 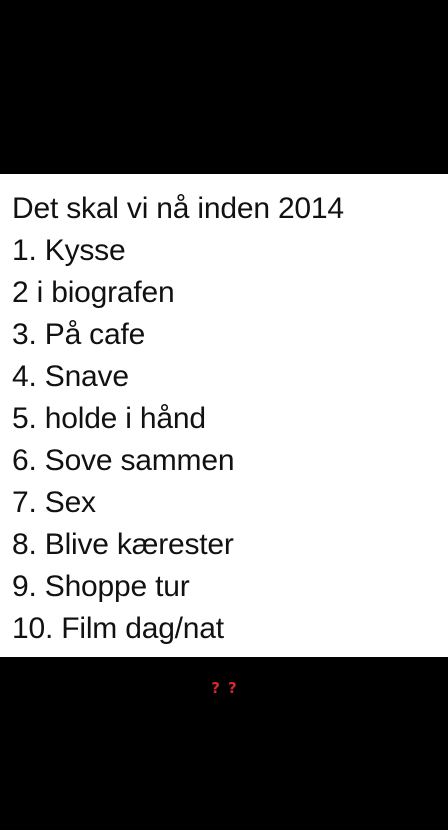 What do you see at coordinates (70, 376) in the screenshot?
I see `list-item: 4. Snave` at bounding box center [70, 376].